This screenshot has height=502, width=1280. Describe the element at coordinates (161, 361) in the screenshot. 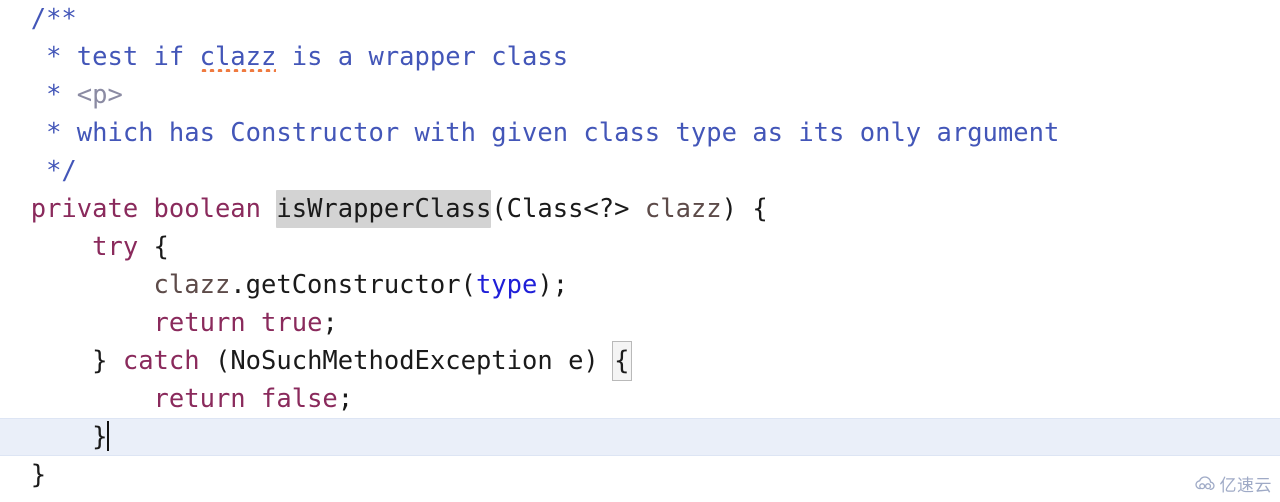

I see `keyword-catch: catch` at that location.